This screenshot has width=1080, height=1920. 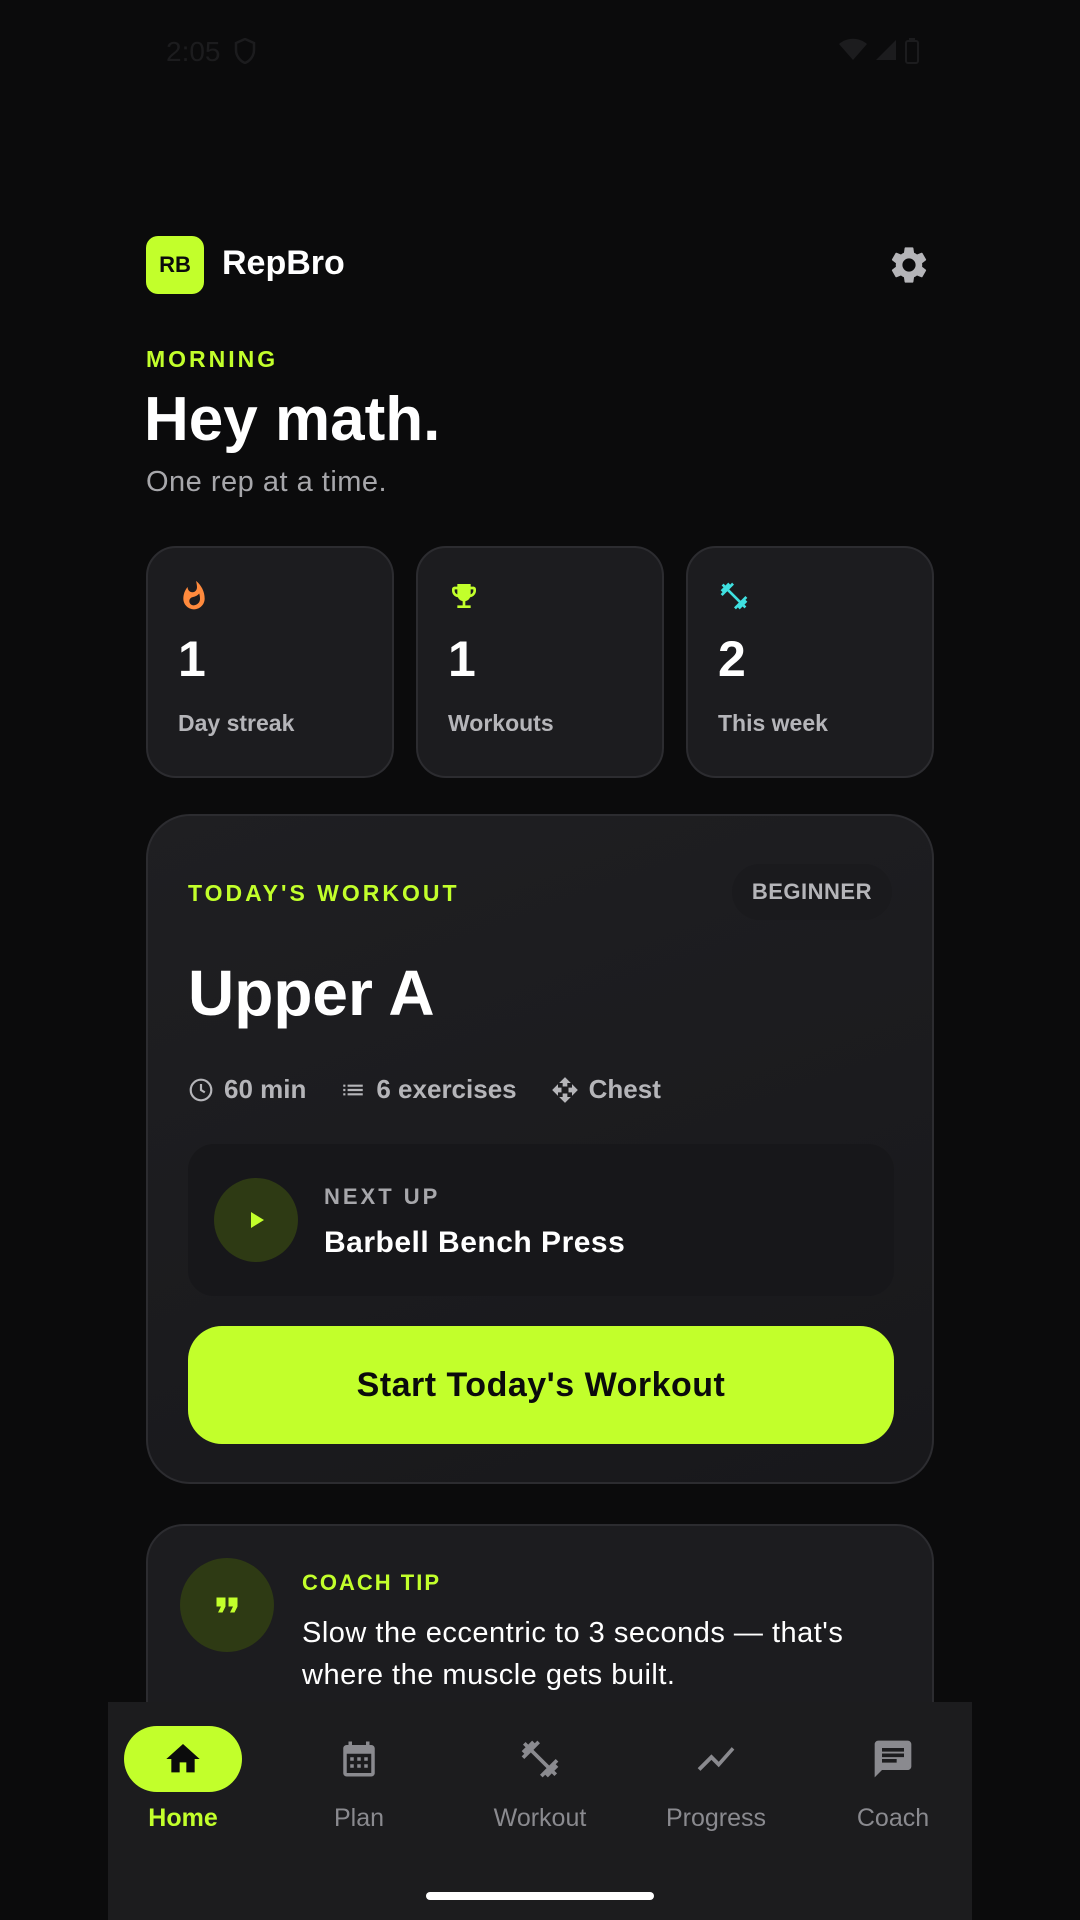 What do you see at coordinates (464, 596) in the screenshot?
I see `trophy-icon` at bounding box center [464, 596].